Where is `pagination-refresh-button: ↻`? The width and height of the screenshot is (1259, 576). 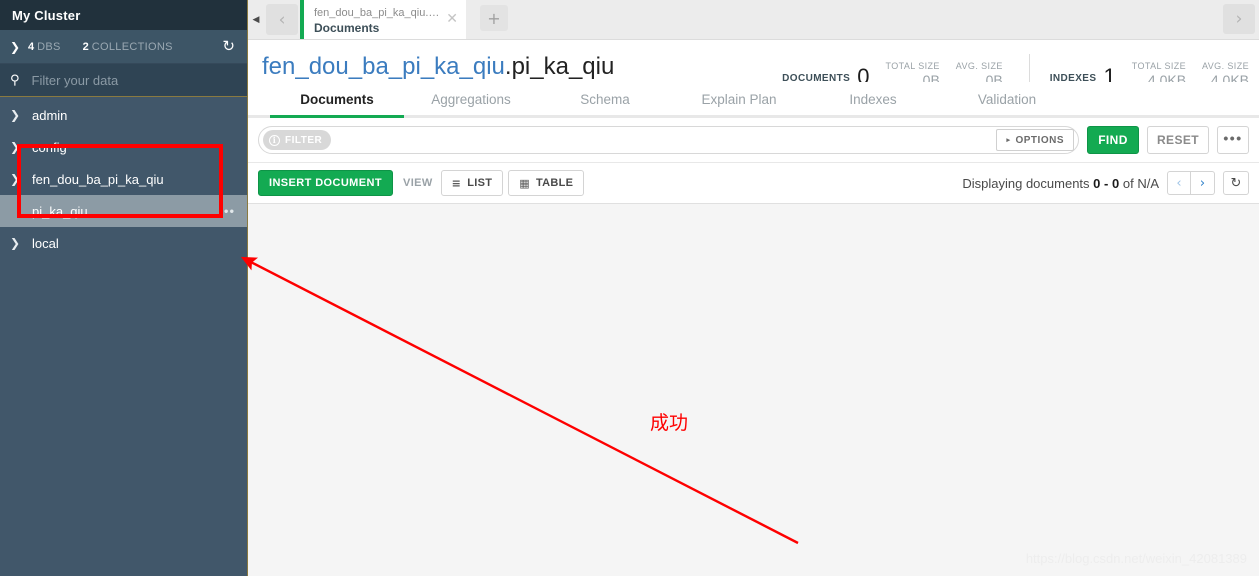 pagination-refresh-button: ↻ is located at coordinates (1236, 183).